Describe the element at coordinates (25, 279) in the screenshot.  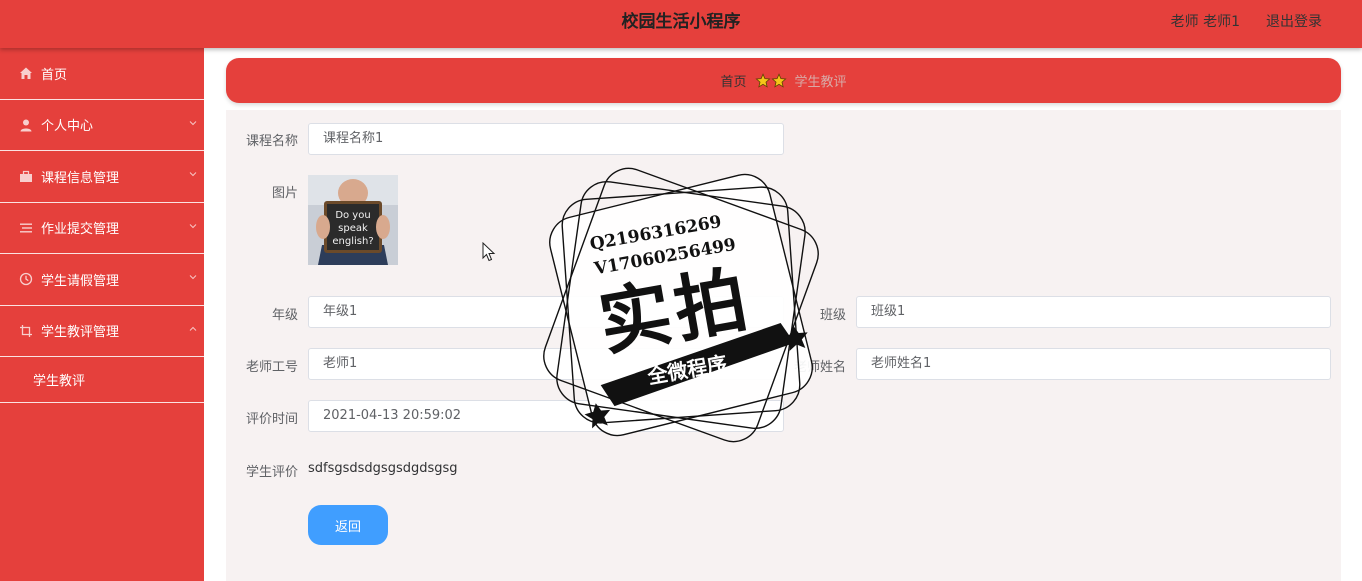
I see `clock-icon` at that location.